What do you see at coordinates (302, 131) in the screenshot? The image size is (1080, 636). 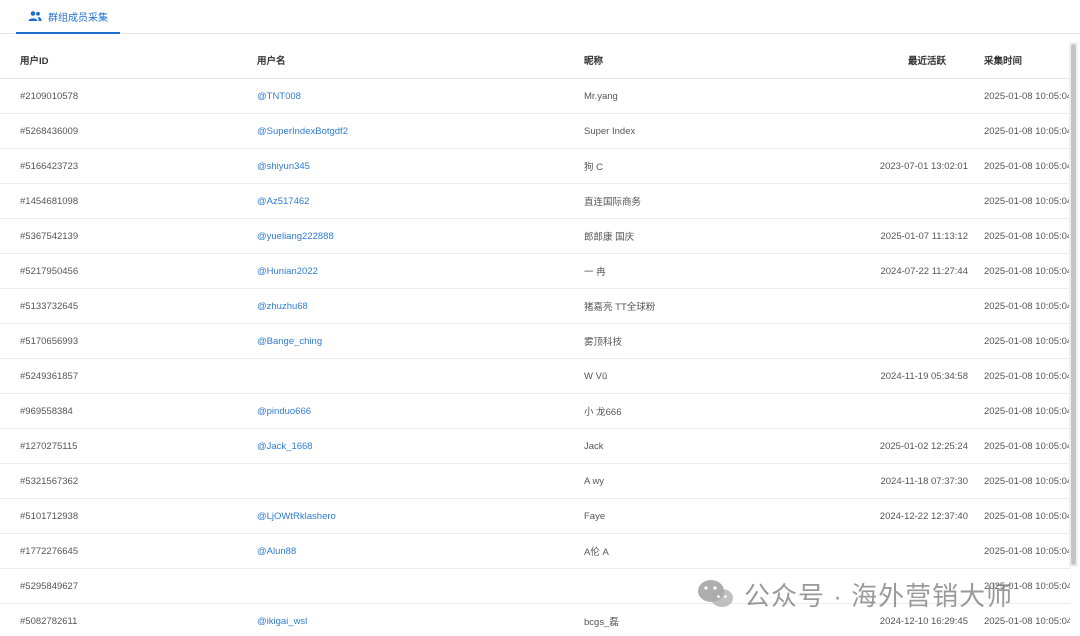 I see `username-link: @SuperIndexBotgdf2` at bounding box center [302, 131].